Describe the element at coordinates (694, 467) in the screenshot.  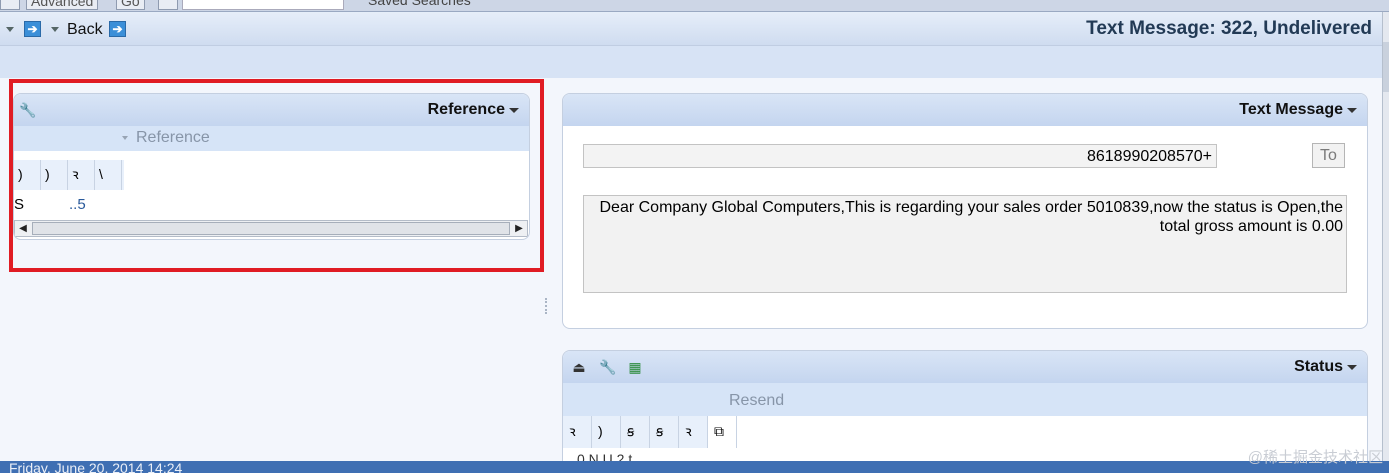
I see `status-bar: Friday, June 20, 2014 14:24` at that location.